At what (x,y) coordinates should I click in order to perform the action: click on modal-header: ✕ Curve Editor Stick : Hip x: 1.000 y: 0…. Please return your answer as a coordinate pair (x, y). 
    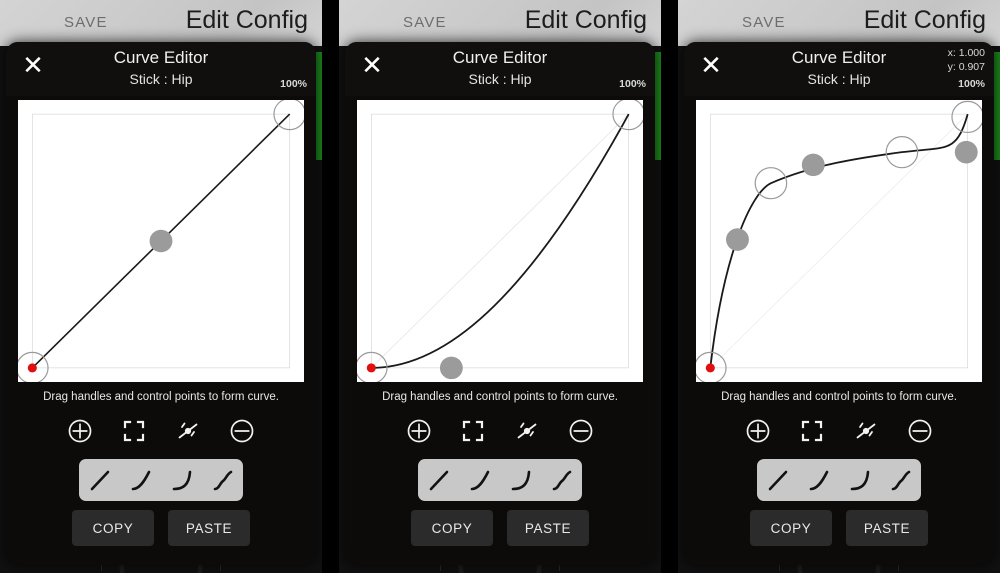
    Looking at the image, I should click on (839, 69).